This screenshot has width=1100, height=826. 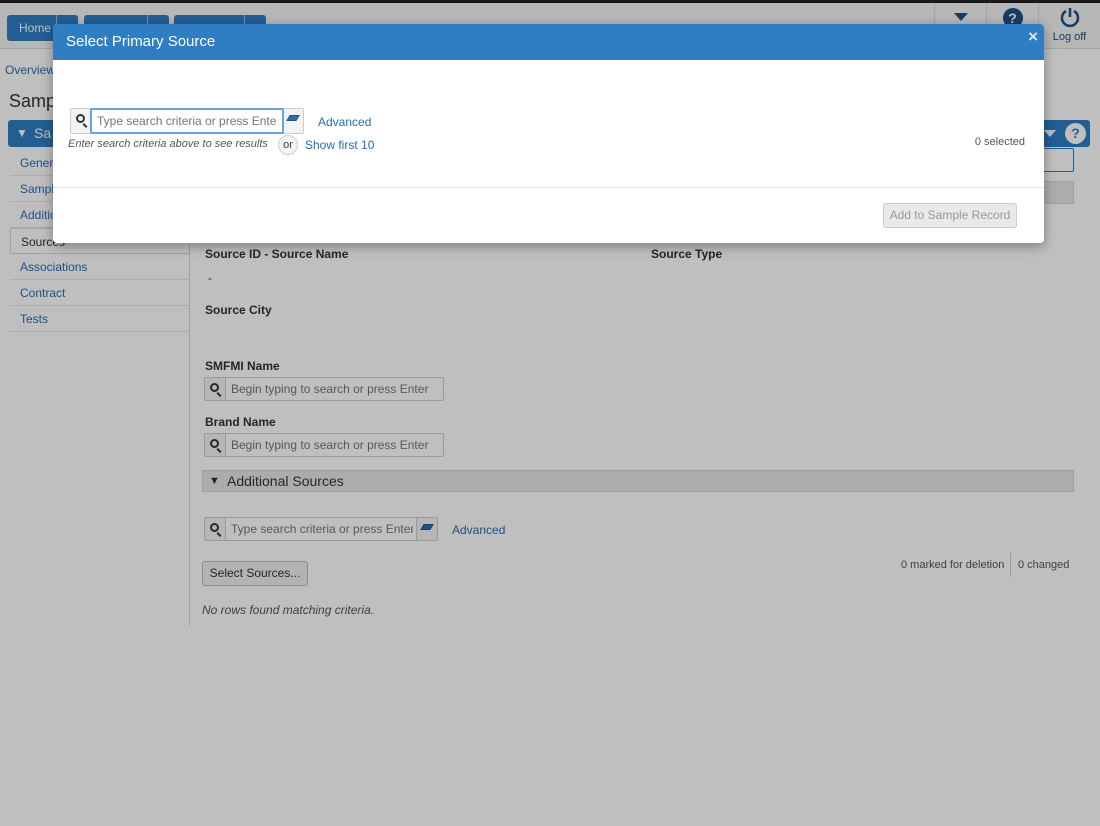 I want to click on advanced-search-link: Advanced, so click(x=344, y=122).